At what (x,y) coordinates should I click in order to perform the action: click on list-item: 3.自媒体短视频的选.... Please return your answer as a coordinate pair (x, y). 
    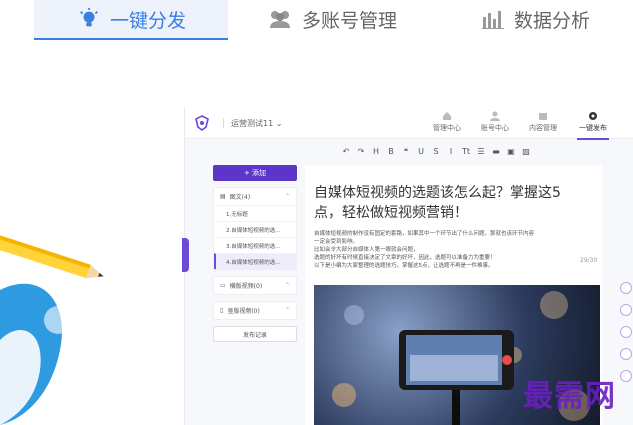
    Looking at the image, I should click on (255, 245).